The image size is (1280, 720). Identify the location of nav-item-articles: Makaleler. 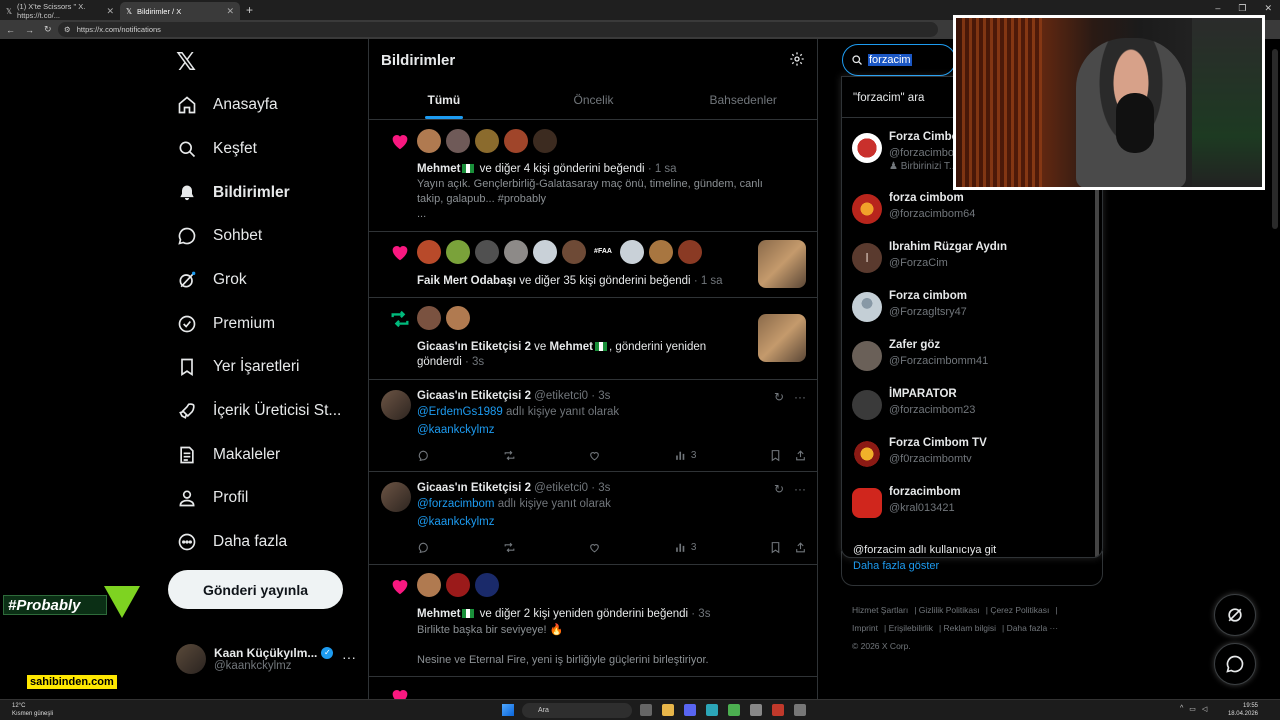
(228, 455).